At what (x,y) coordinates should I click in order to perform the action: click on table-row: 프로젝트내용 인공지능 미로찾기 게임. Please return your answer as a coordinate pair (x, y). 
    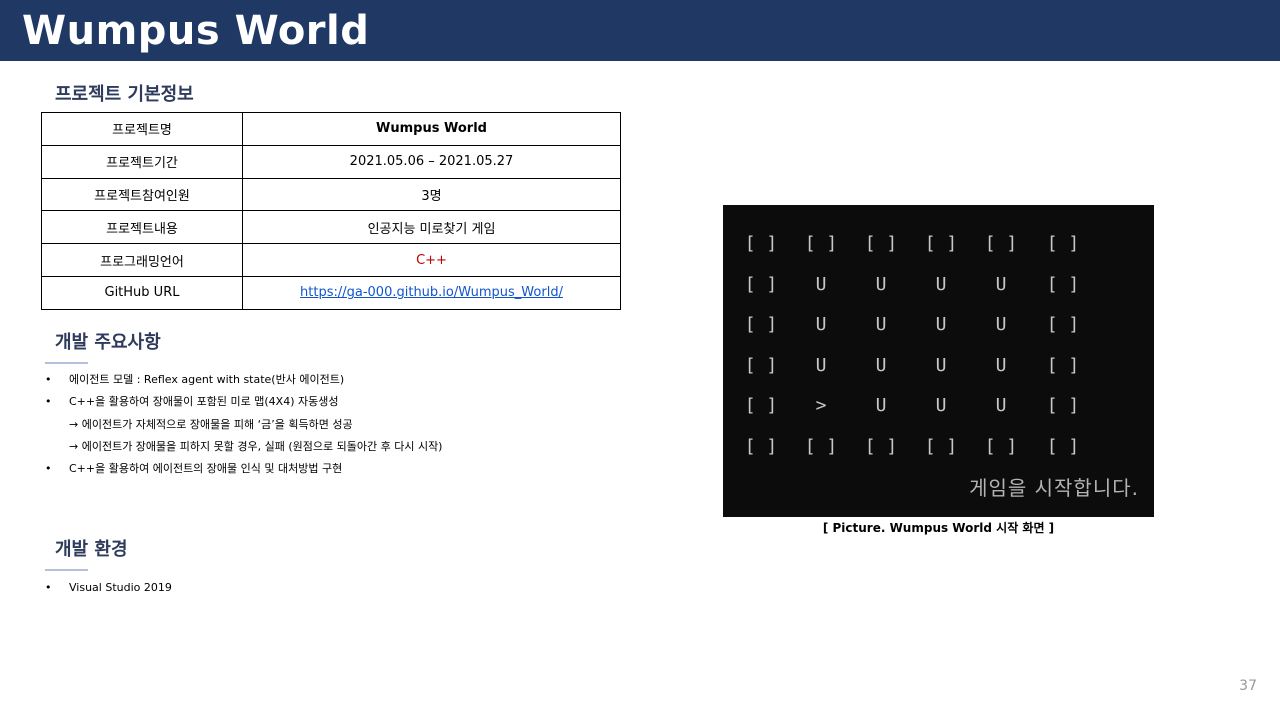
    Looking at the image, I should click on (331, 227).